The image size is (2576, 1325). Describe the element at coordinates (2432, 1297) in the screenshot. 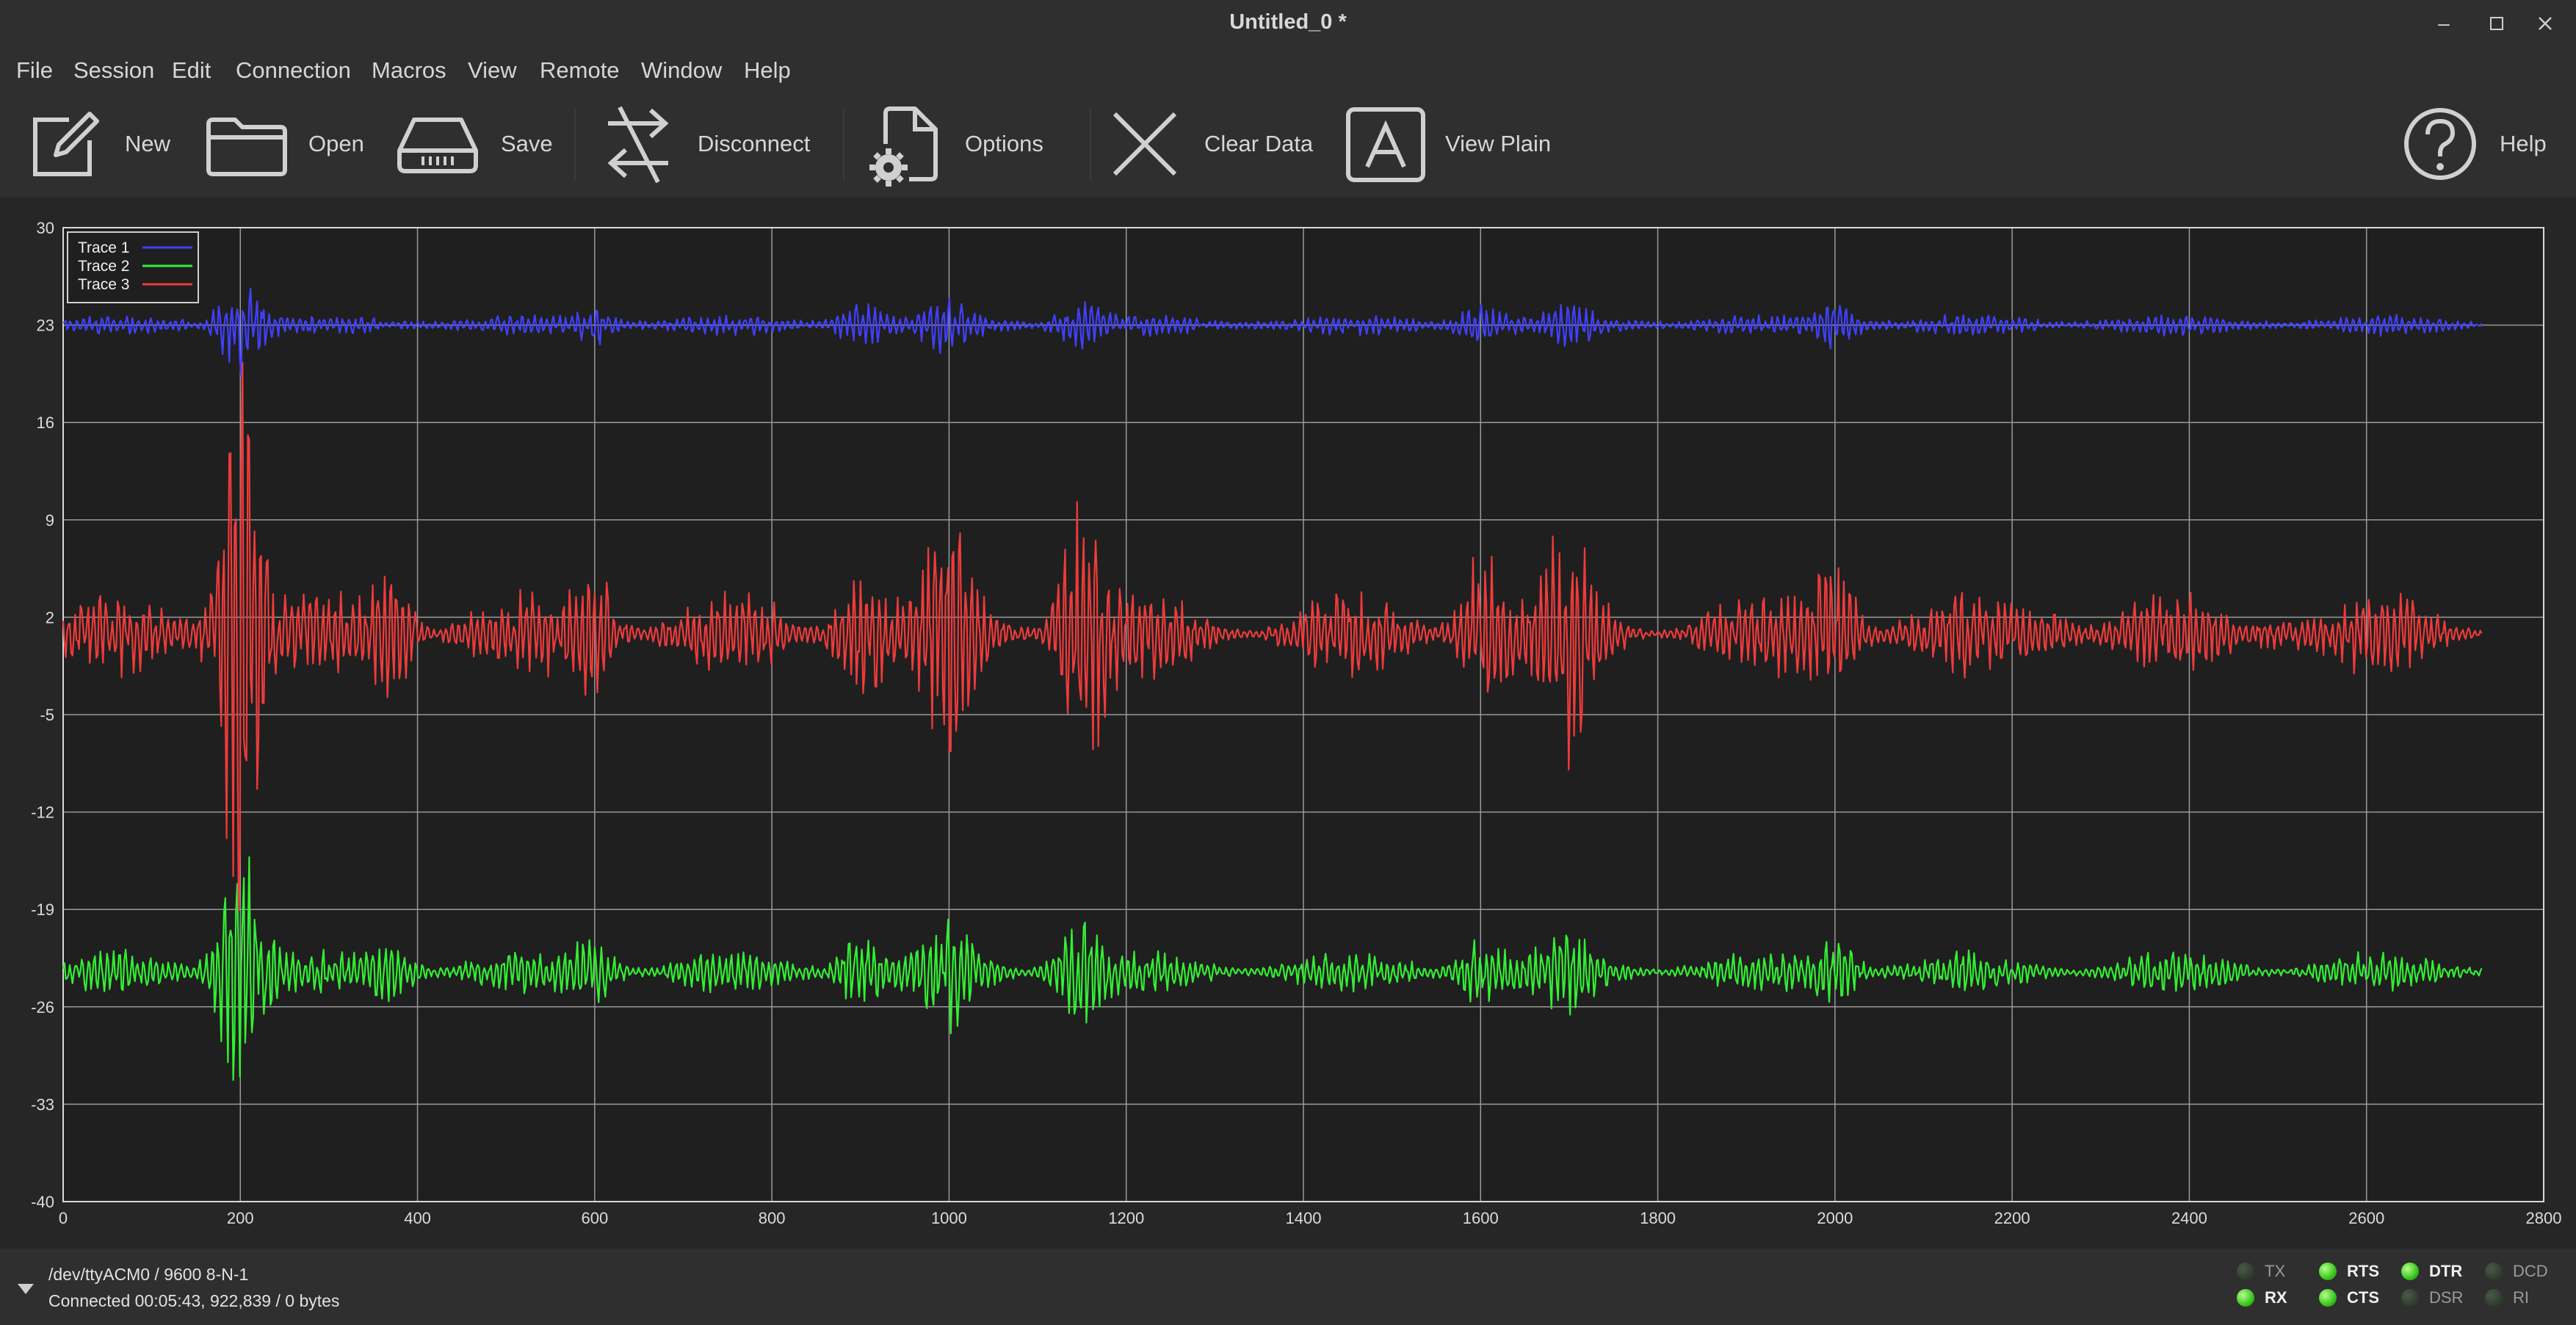

I see `signal-dsr: DSR` at that location.